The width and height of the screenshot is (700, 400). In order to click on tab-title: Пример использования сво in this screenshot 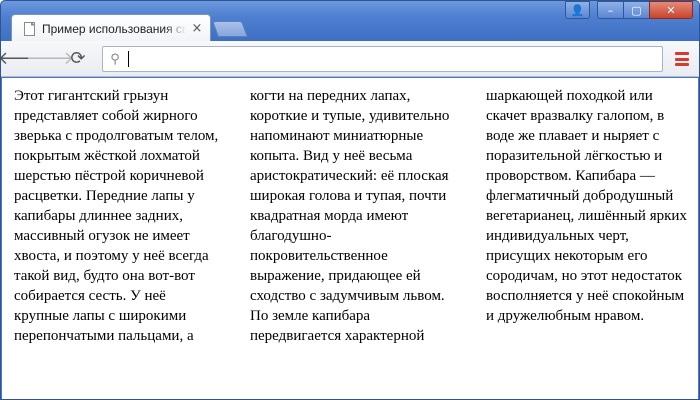, I will do `click(114, 28)`.